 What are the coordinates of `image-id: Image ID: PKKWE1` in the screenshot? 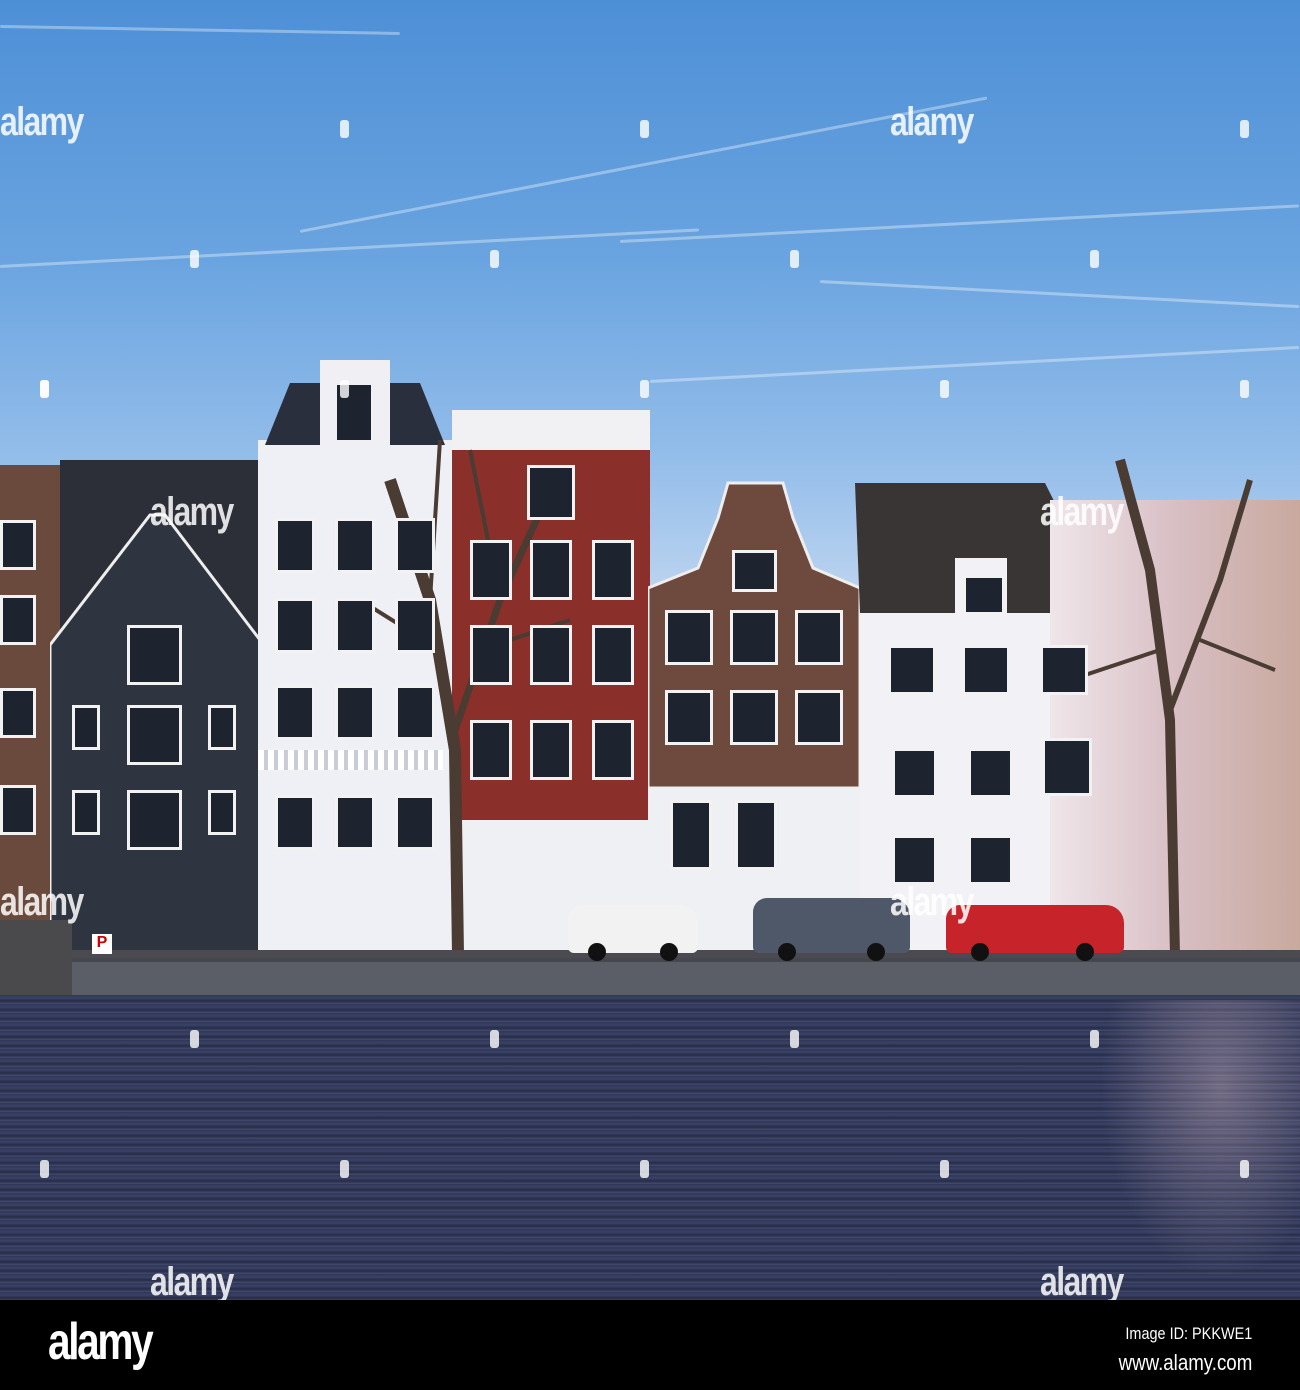 It's located at (1188, 1333).